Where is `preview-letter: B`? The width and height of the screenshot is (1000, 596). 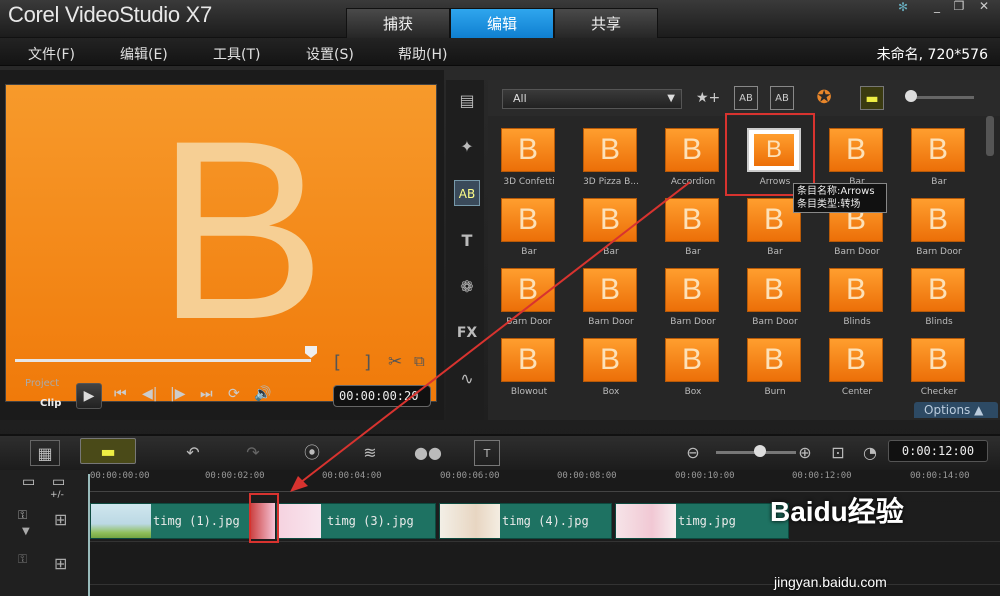 preview-letter: B is located at coordinates (241, 230).